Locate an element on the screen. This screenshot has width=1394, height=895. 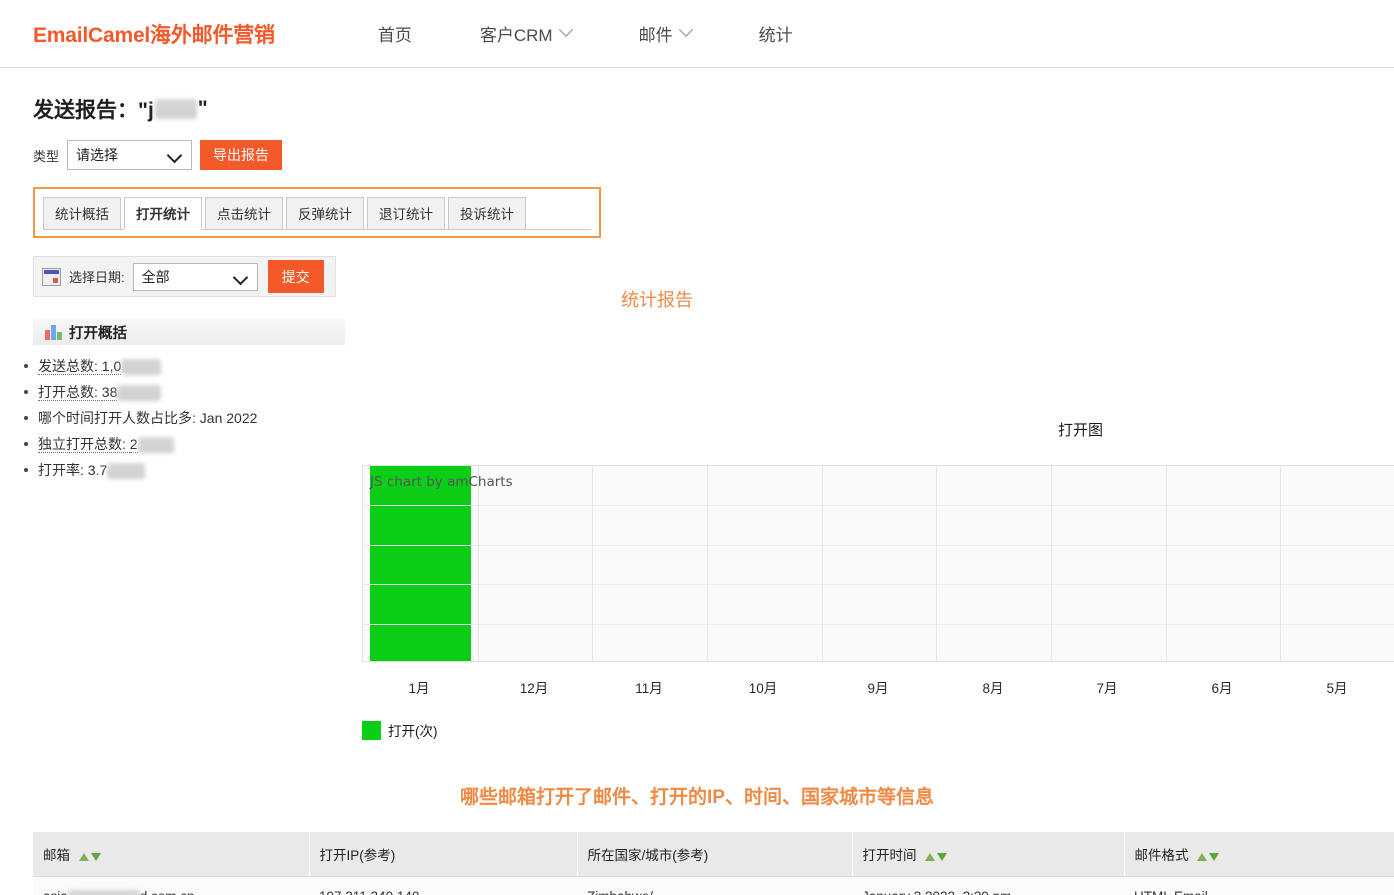
summary-value: 3.7 is located at coordinates (97, 470).